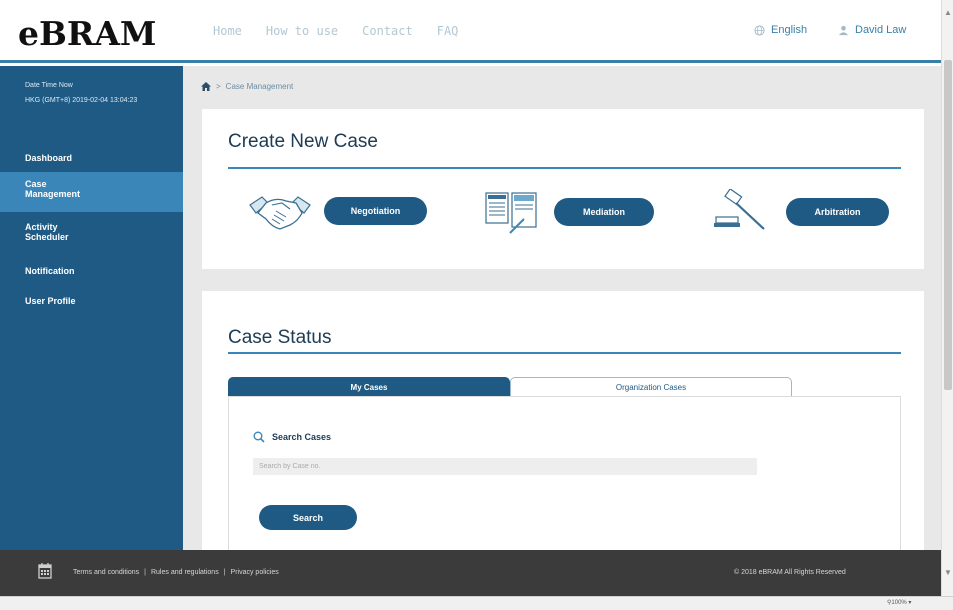  What do you see at coordinates (255, 572) in the screenshot?
I see `footer-link-privacy: Privacy policies` at bounding box center [255, 572].